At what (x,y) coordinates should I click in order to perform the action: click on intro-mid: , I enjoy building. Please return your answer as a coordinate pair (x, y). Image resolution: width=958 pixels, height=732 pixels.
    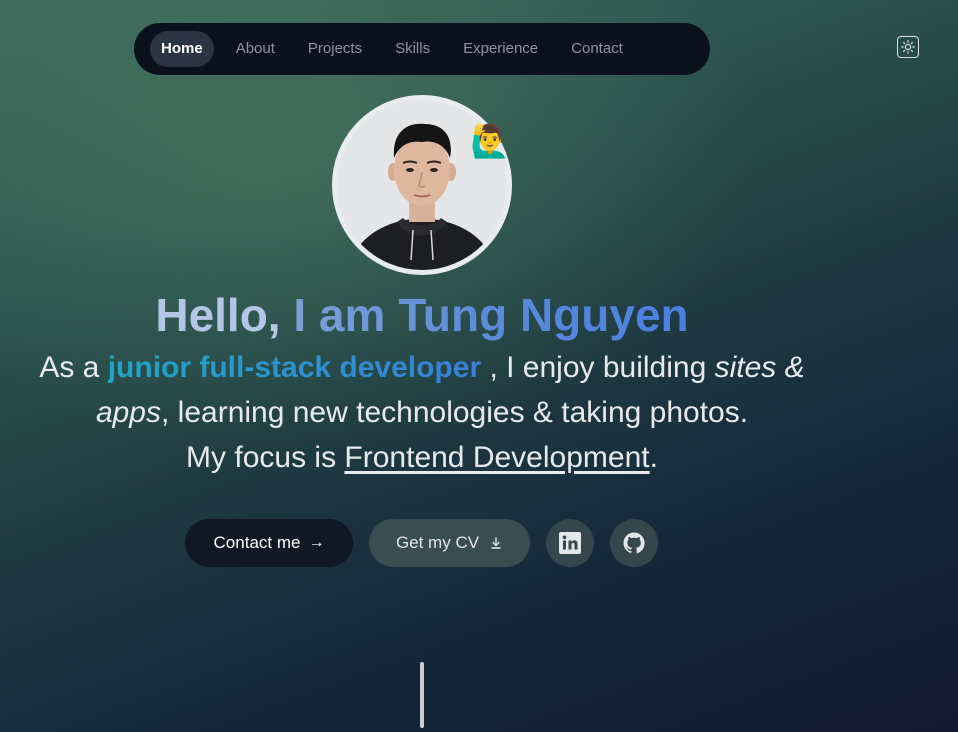
    Looking at the image, I should click on (598, 367).